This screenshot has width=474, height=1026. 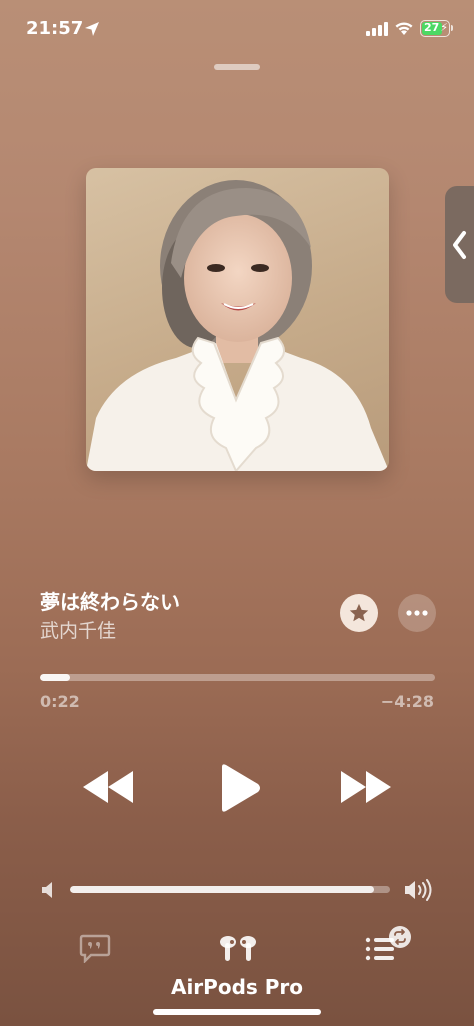 I want to click on song-artist: 武内千佳, so click(x=78, y=629).